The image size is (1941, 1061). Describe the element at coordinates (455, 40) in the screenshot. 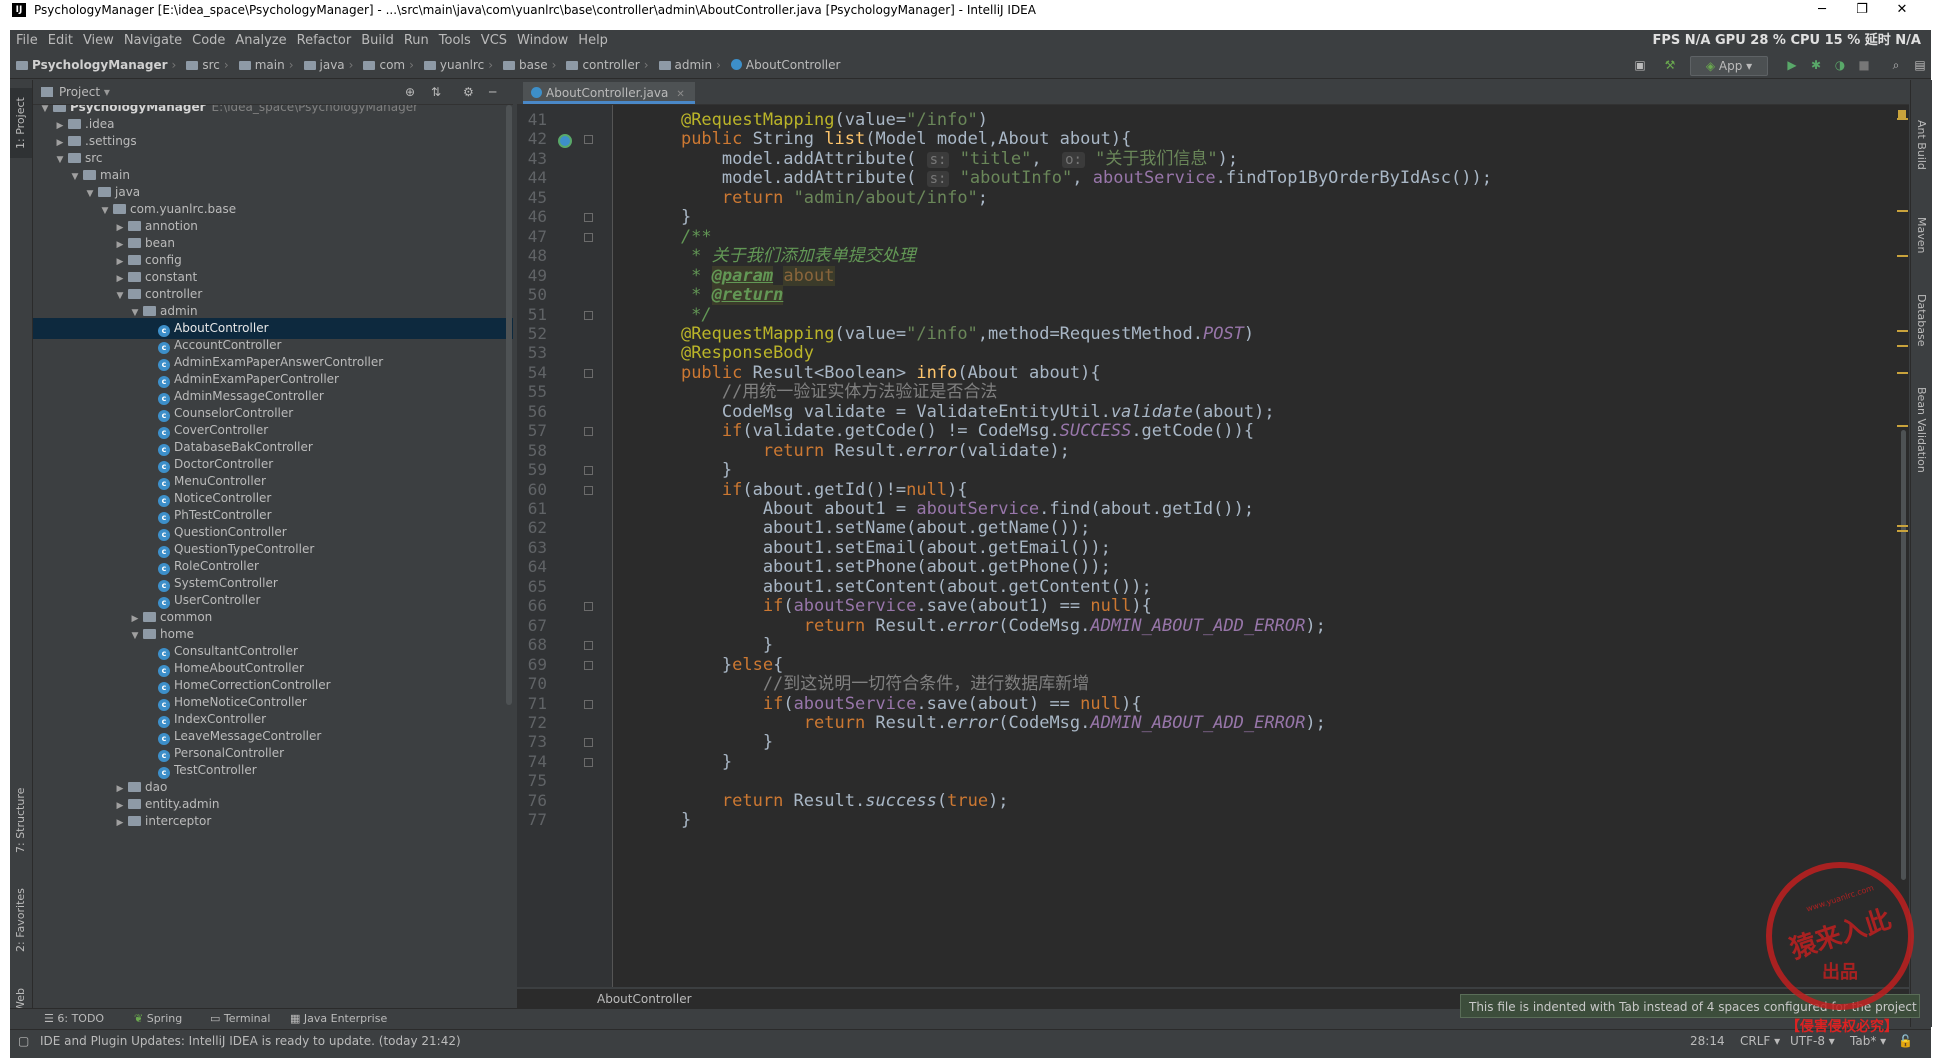

I see `menu-tools: Tools` at that location.